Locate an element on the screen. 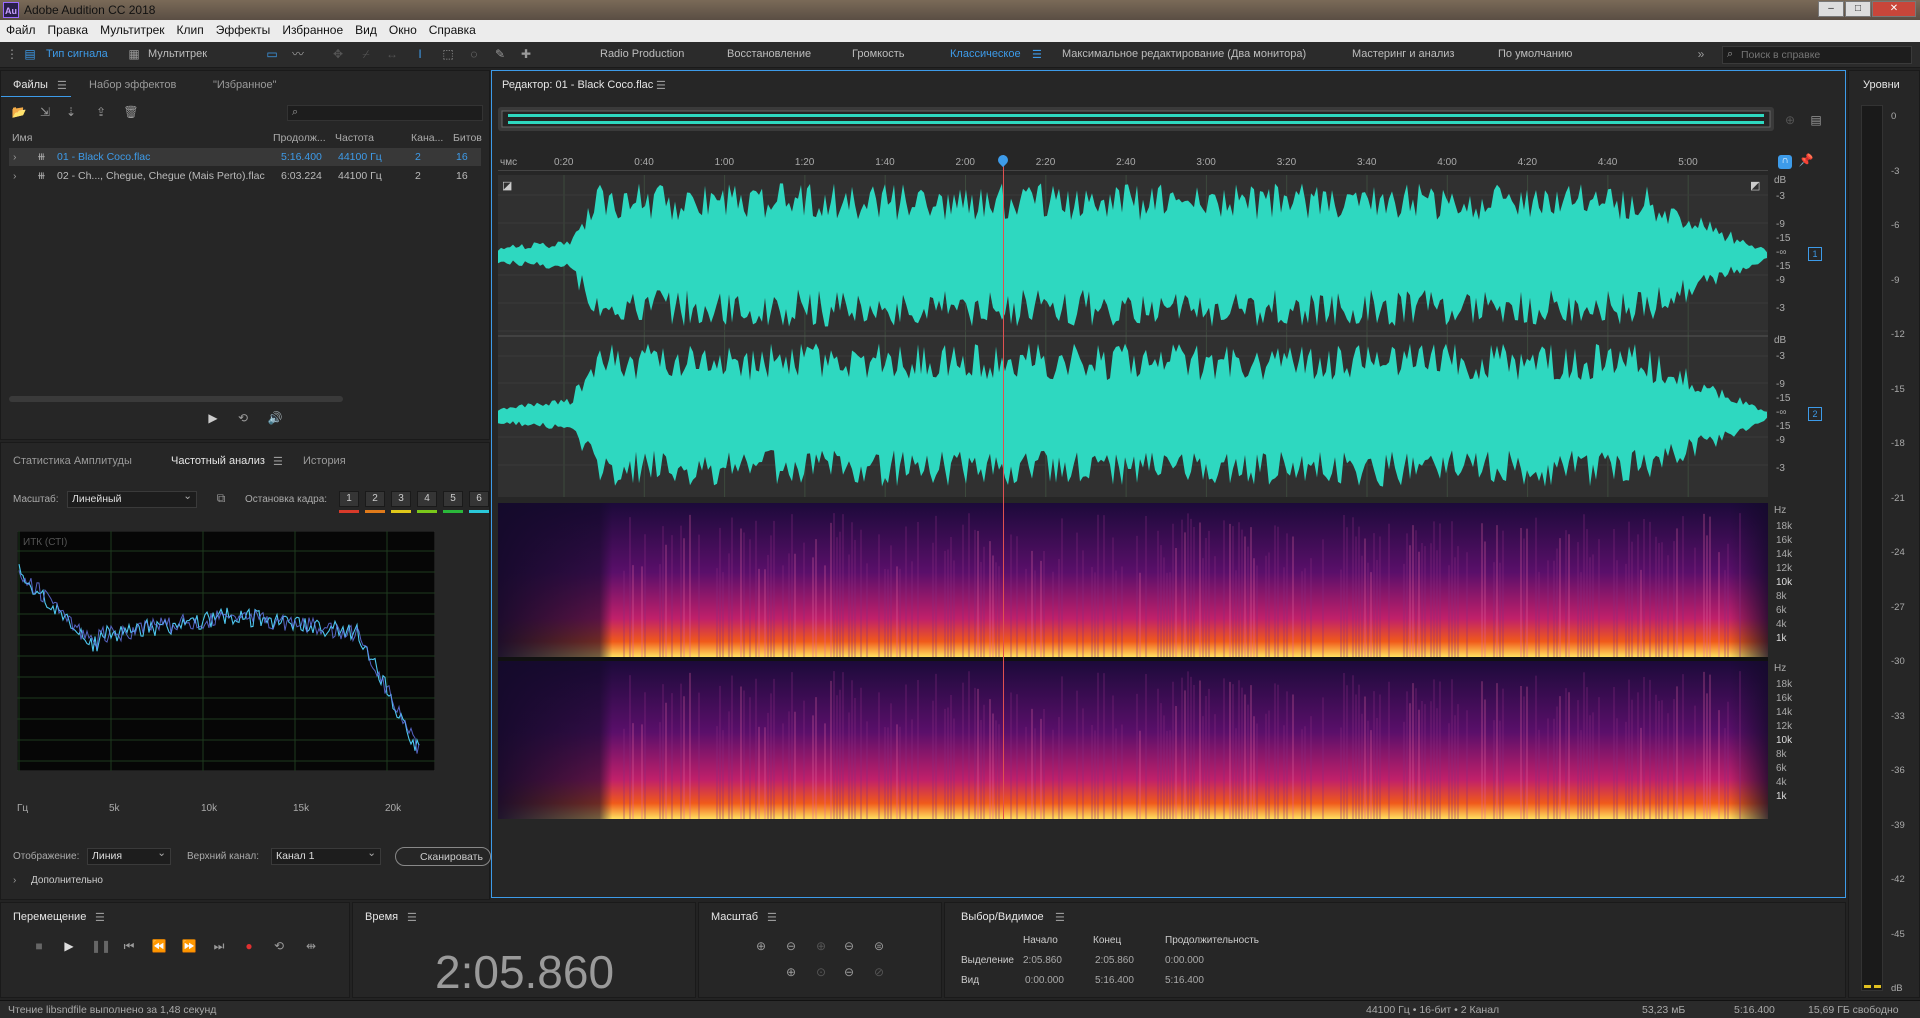 The width and height of the screenshot is (1920, 1018). selection-duration: 0:00.000 is located at coordinates (1184, 960).